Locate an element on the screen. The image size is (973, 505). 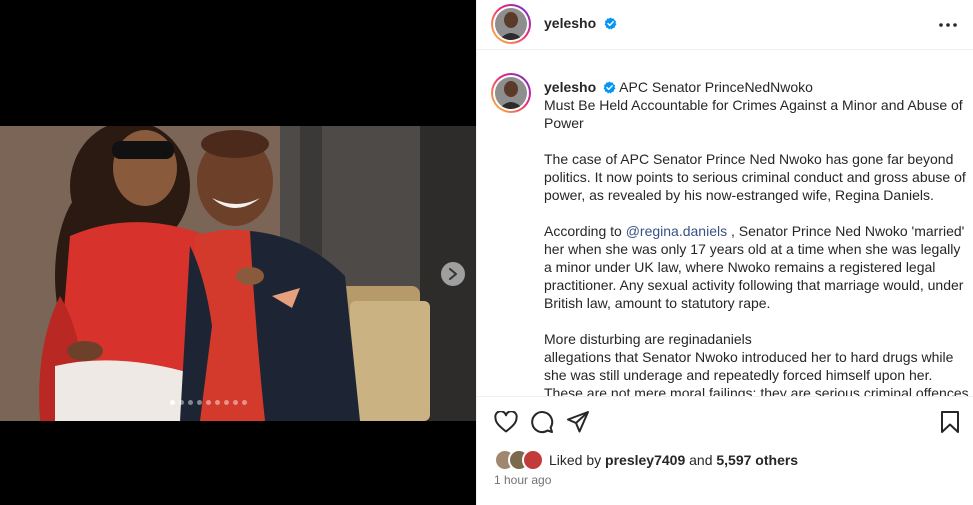
liker-avatar is located at coordinates (533, 460).